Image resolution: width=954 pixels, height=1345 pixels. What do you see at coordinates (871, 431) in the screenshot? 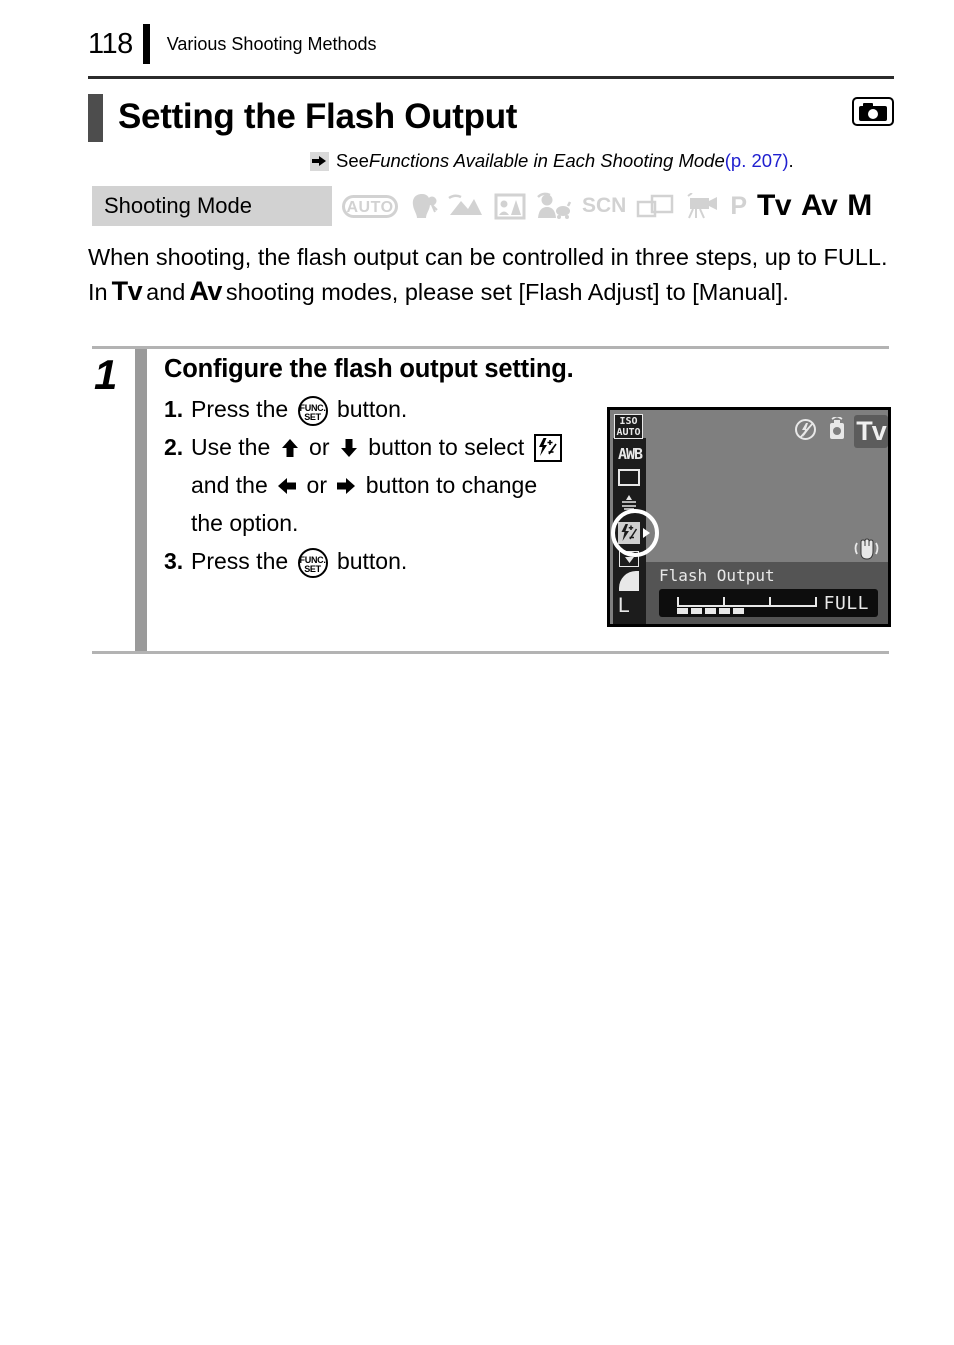
I see `lcd-mode-badge: Tv` at bounding box center [871, 431].